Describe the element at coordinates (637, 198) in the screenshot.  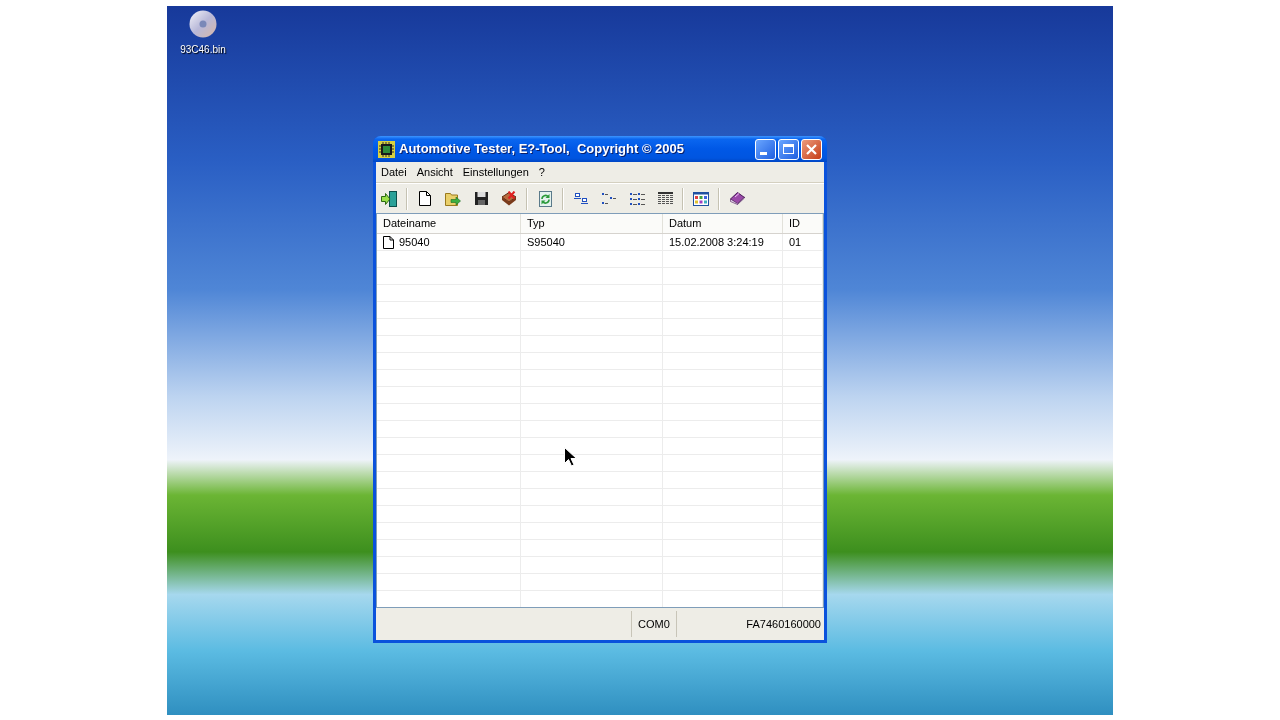
I see `list-icon` at that location.